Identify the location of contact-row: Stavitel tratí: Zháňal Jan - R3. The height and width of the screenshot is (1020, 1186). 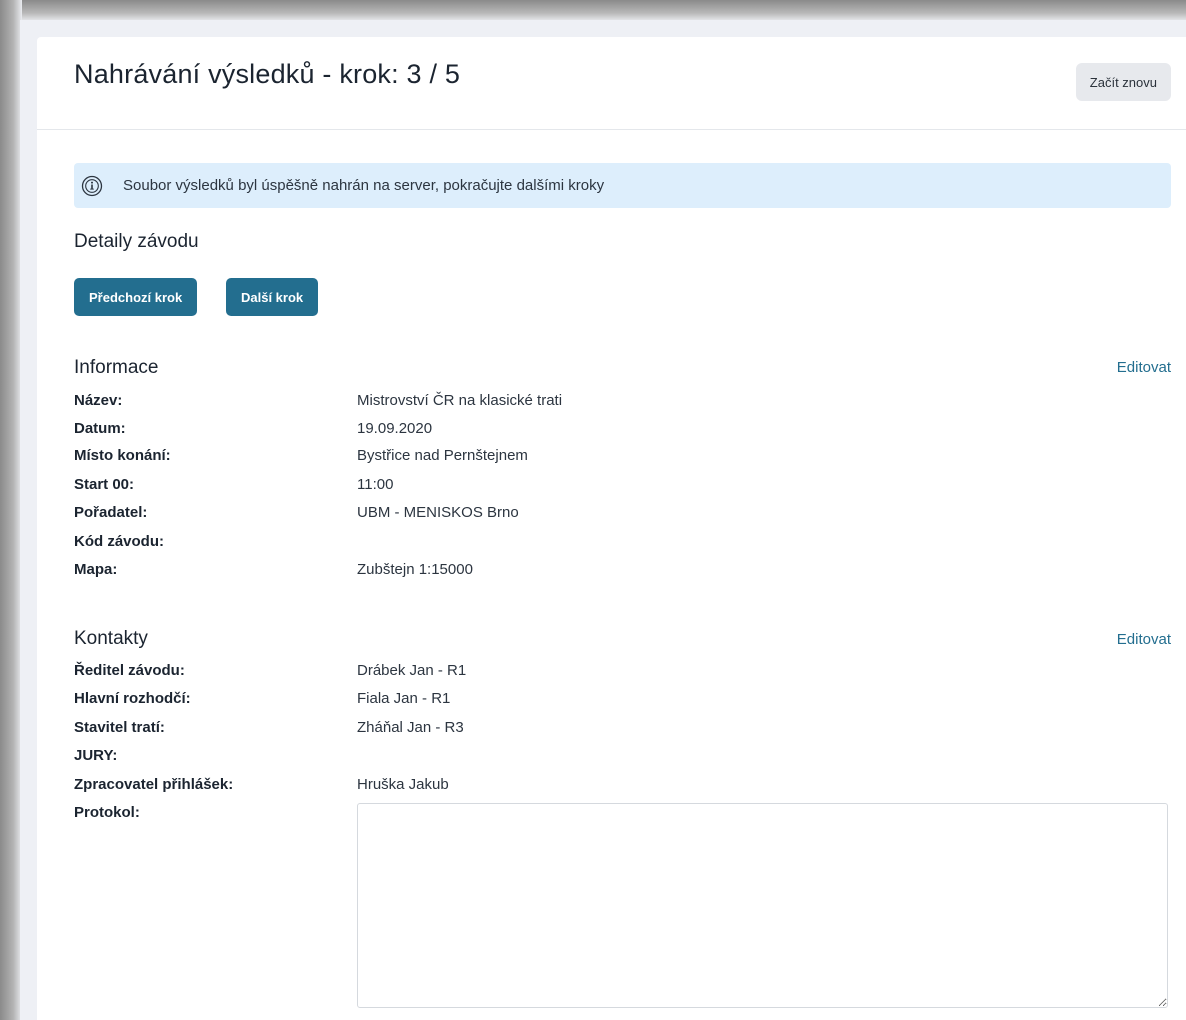
(622, 731).